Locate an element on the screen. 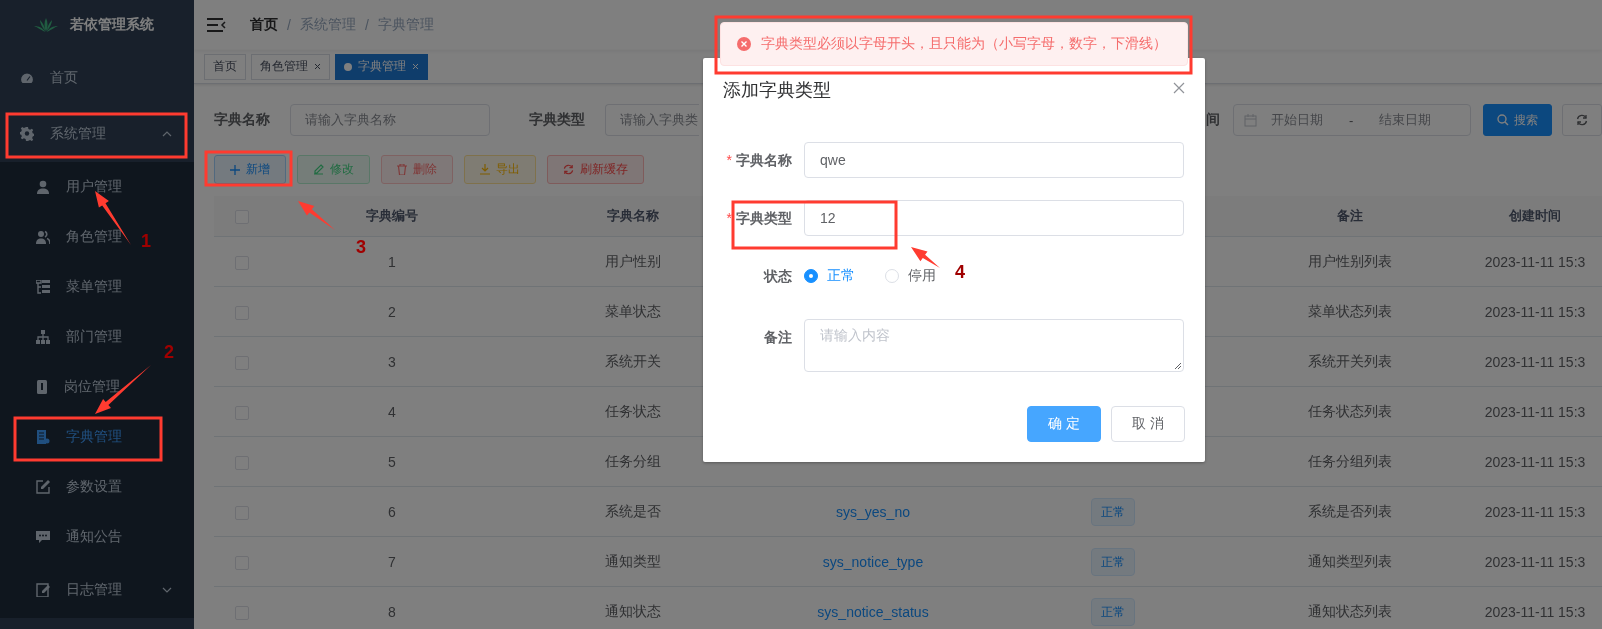 This screenshot has width=1602, height=629. dot-icon is located at coordinates (348, 66).